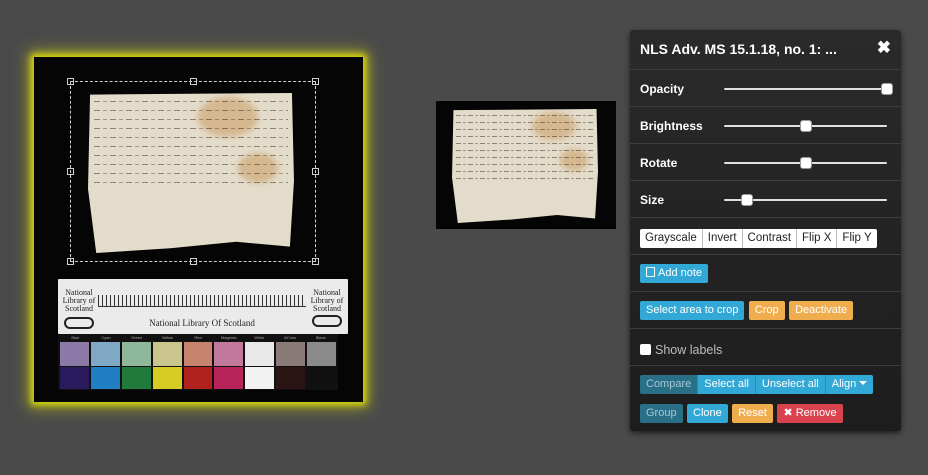 The height and width of the screenshot is (475, 928). I want to click on color-card-label: Cyan, so click(106, 337).